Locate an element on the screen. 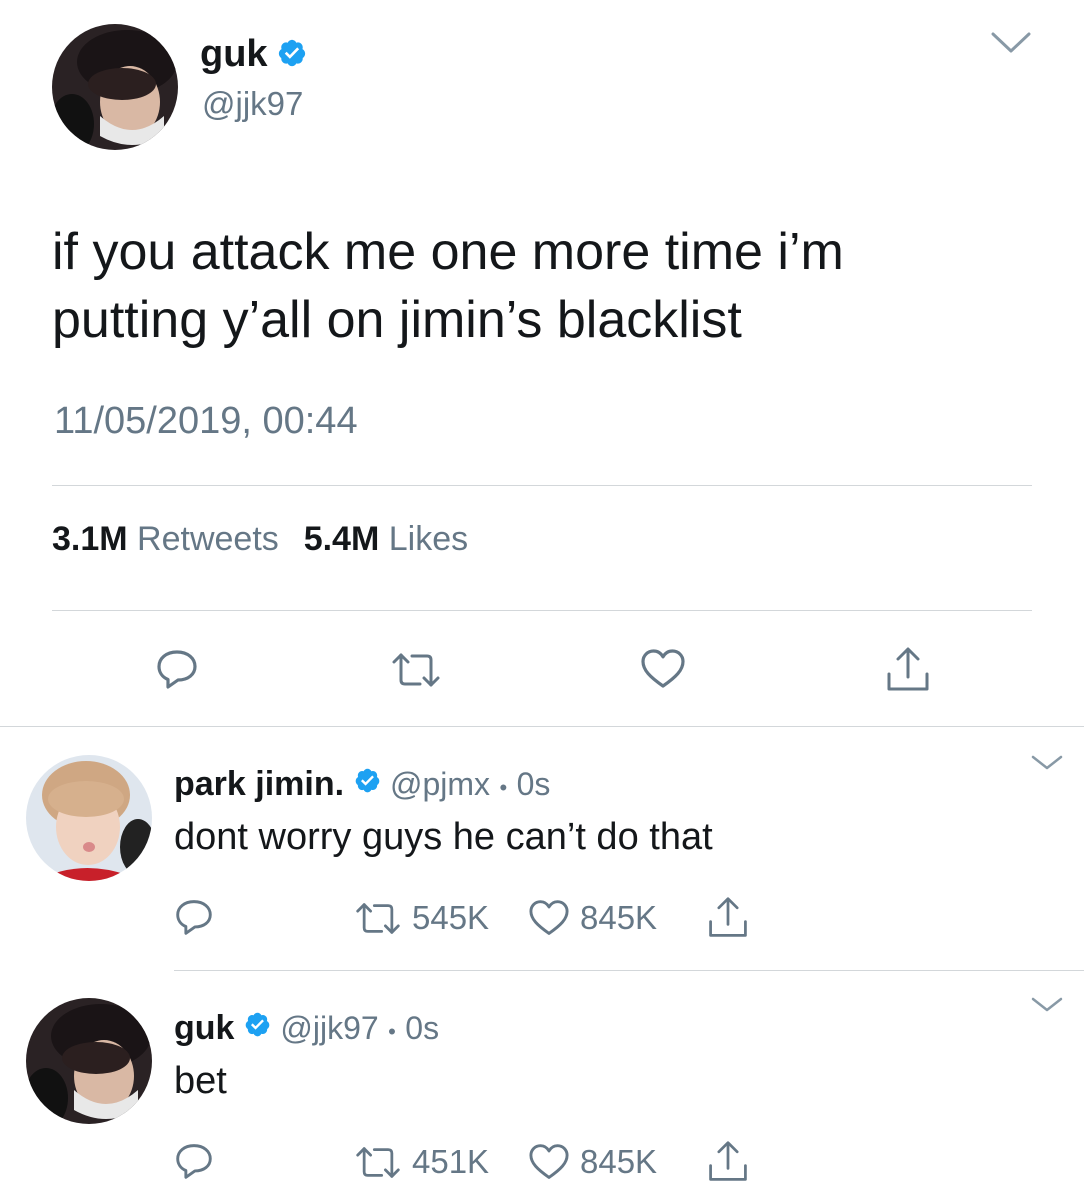  reply-text: dont worry guys he can’t do that is located at coordinates (443, 837).